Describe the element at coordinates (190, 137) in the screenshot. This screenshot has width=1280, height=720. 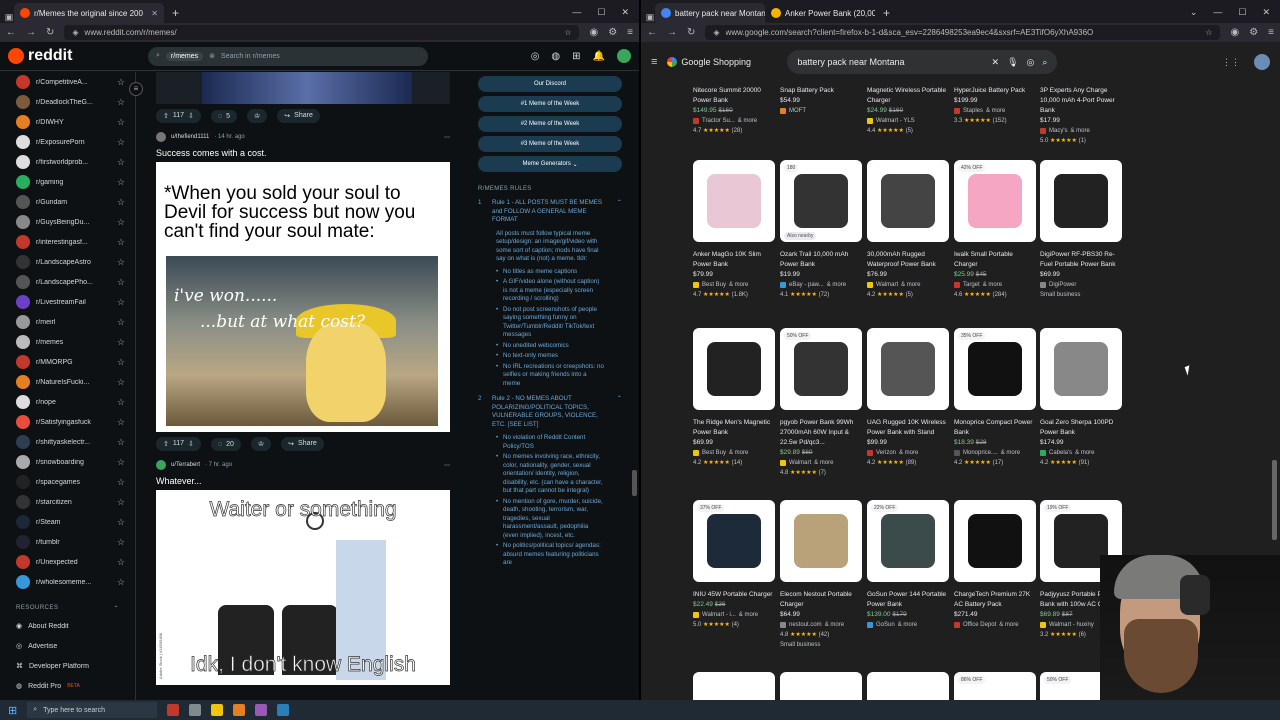
I see `post-author: u/thefiend1111` at that location.